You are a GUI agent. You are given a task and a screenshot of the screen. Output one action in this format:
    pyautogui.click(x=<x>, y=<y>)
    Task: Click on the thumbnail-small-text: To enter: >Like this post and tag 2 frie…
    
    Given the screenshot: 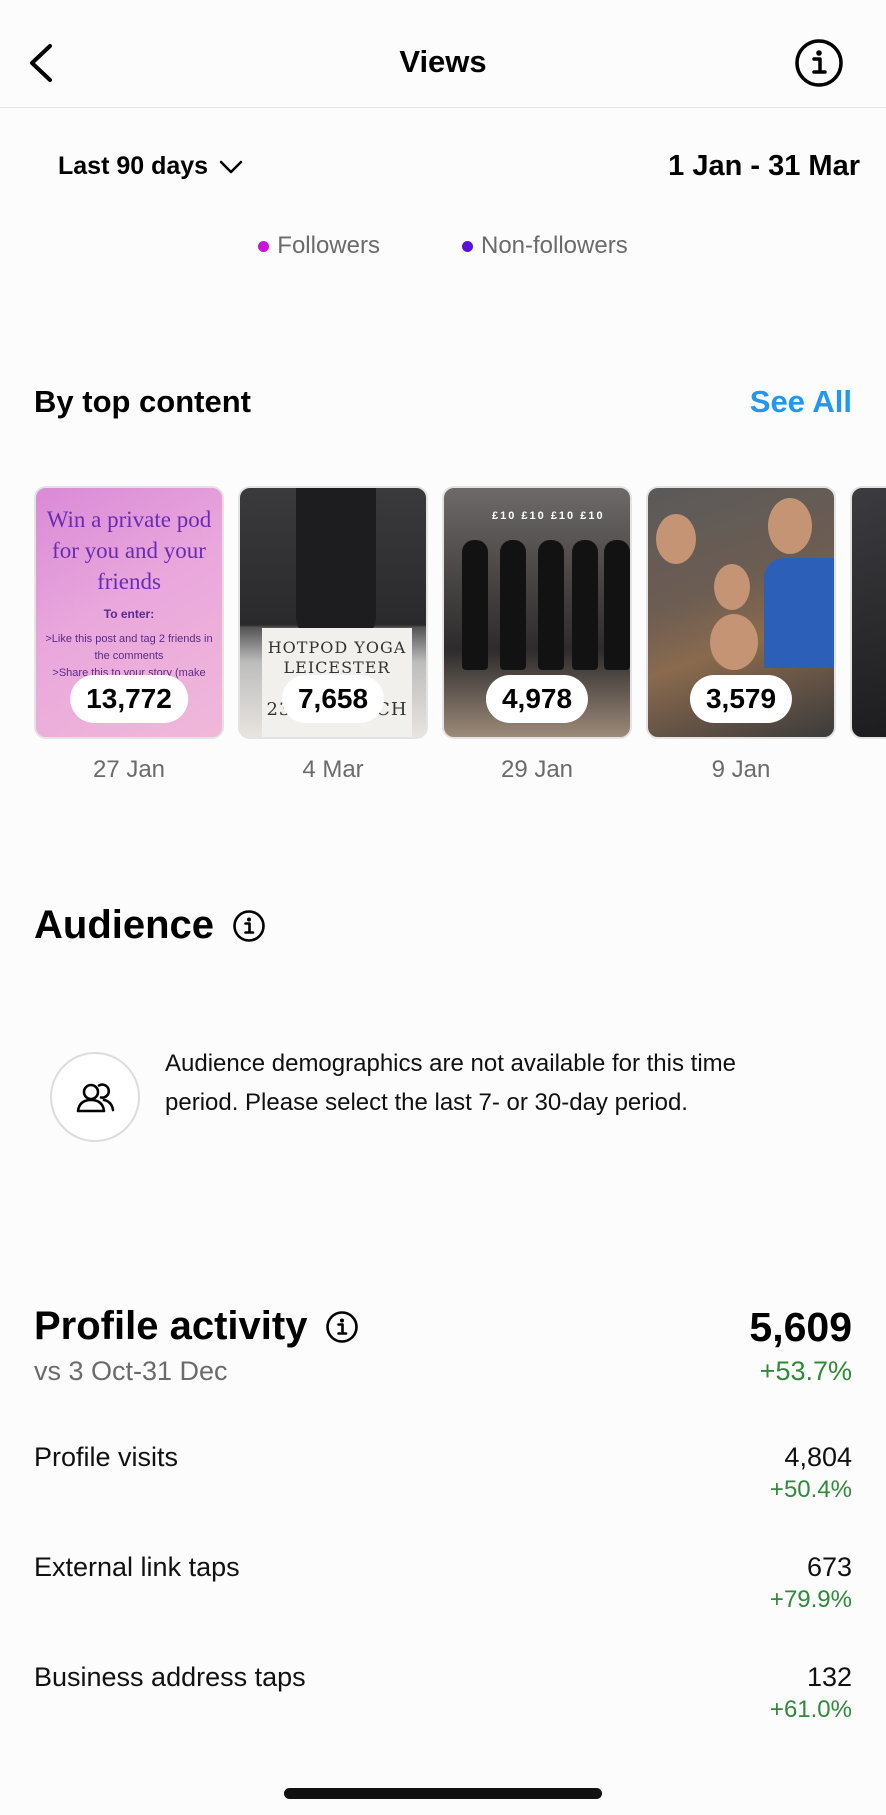 What is the action you would take?
    pyautogui.click(x=129, y=644)
    